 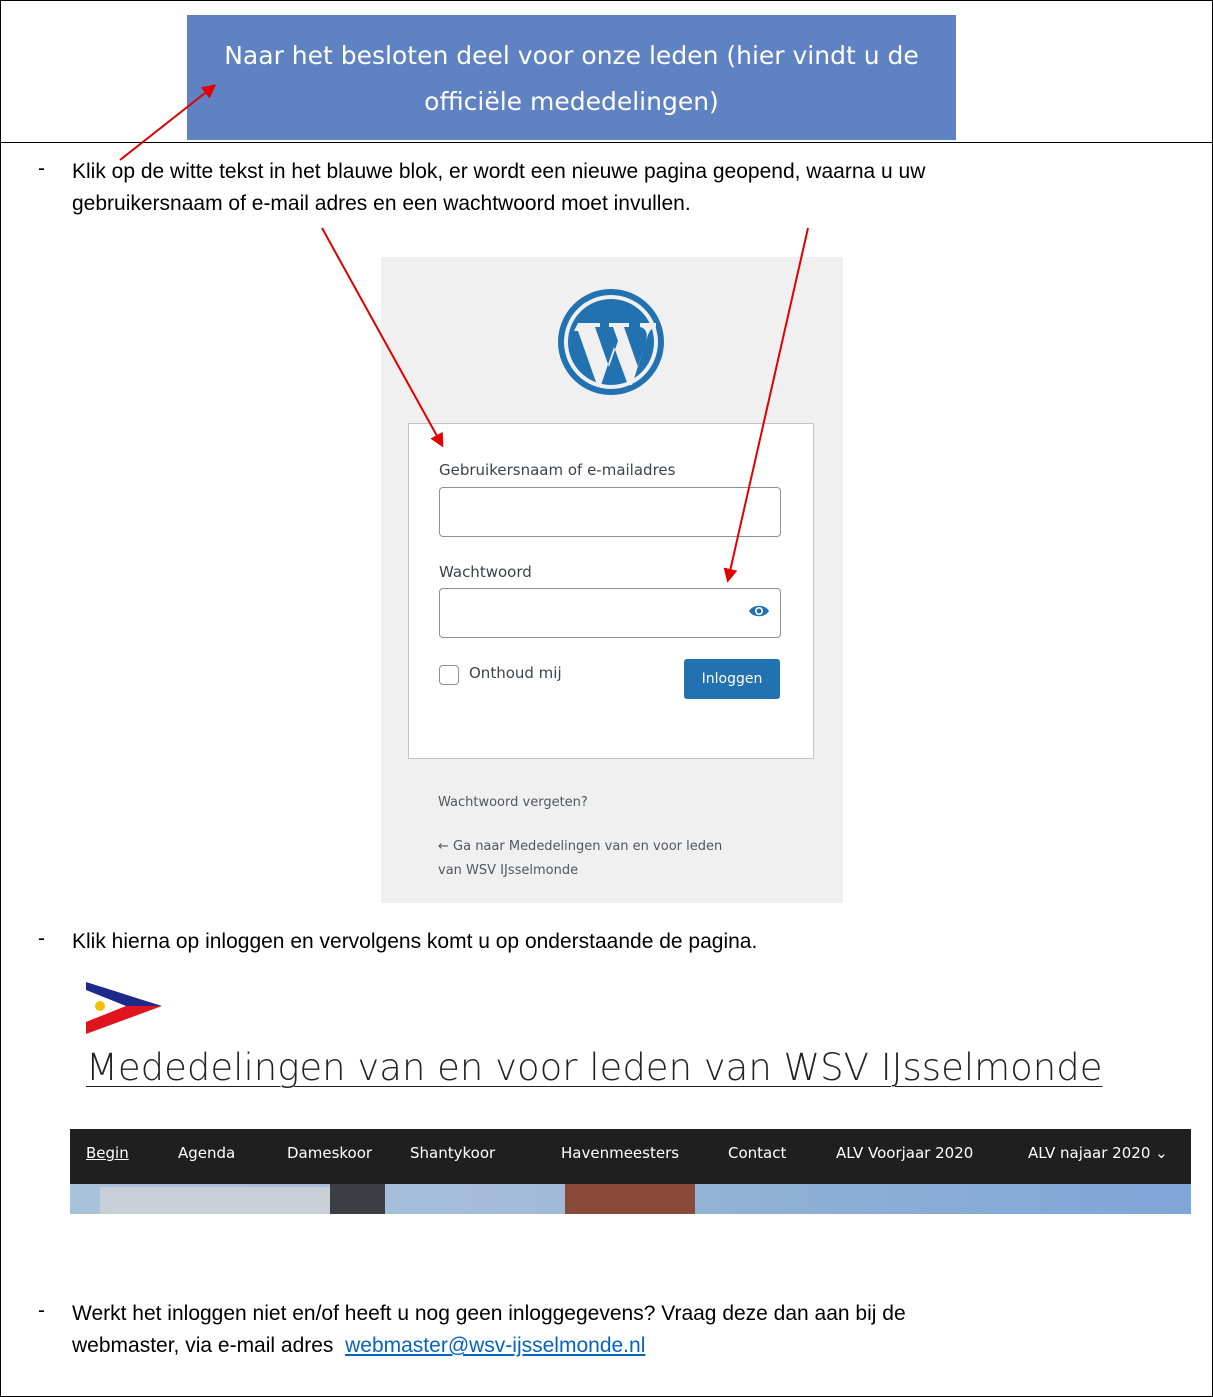 I want to click on arrow-to-blue-block, so click(x=168, y=122).